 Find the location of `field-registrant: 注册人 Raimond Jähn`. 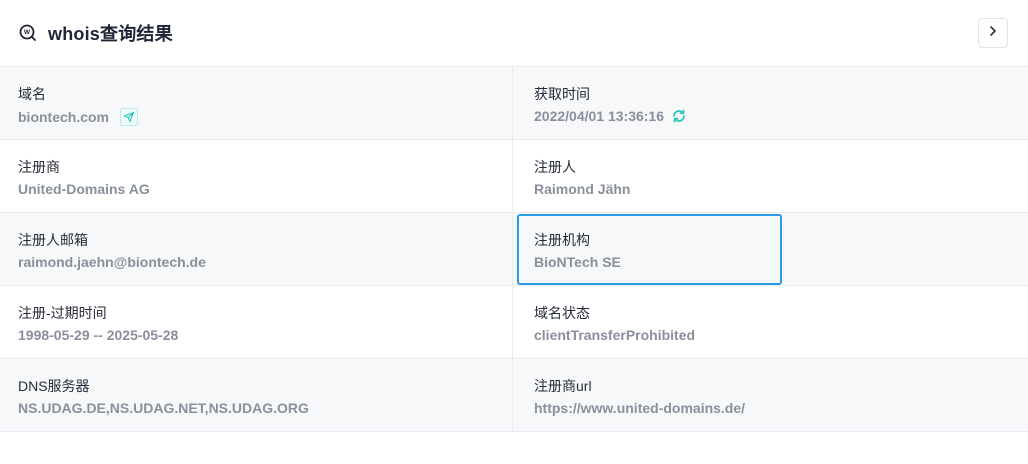

field-registrant: 注册人 Raimond Jähn is located at coordinates (770, 176).